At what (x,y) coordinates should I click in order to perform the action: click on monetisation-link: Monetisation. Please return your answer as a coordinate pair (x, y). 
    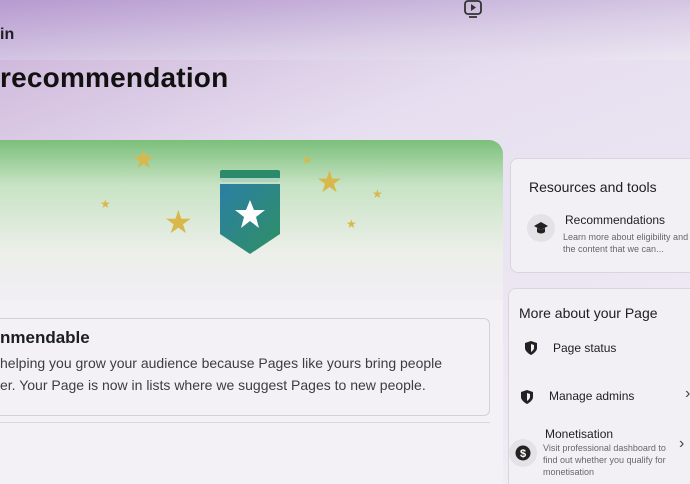
    Looking at the image, I should click on (579, 434).